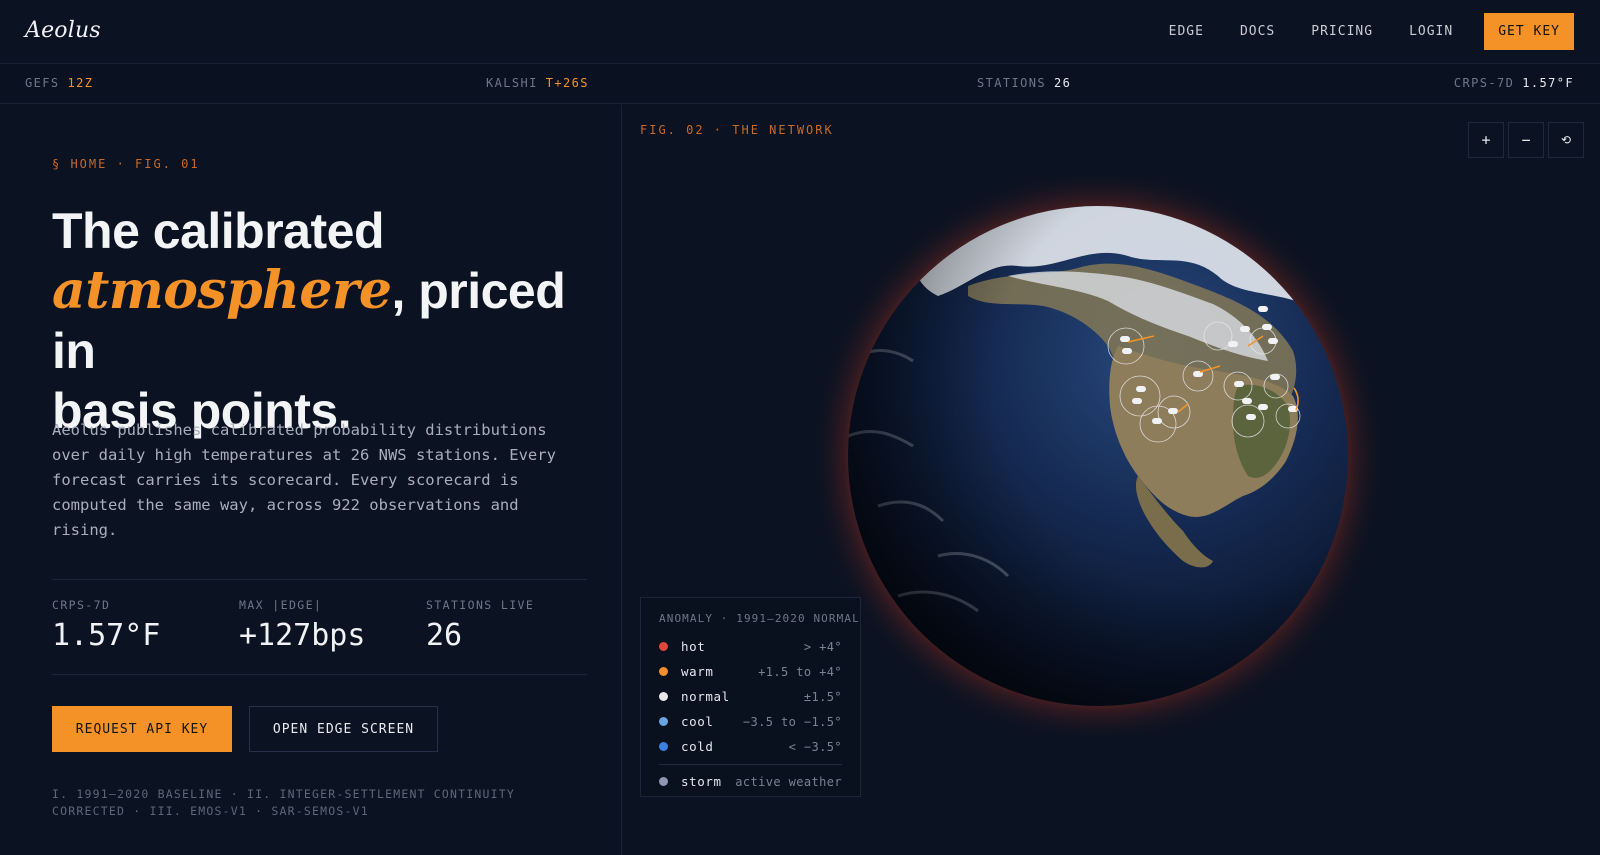 This screenshot has width=1600, height=855. Describe the element at coordinates (822, 646) in the screenshot. I see `legend-range: > +4°` at that location.